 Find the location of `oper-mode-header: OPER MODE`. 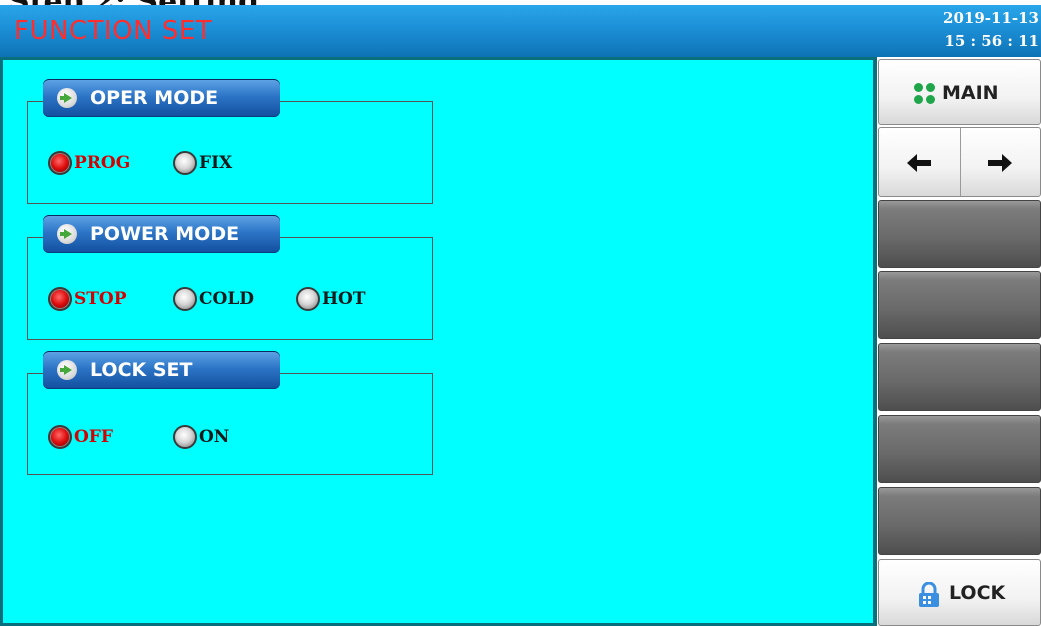

oper-mode-header: OPER MODE is located at coordinates (161, 98).